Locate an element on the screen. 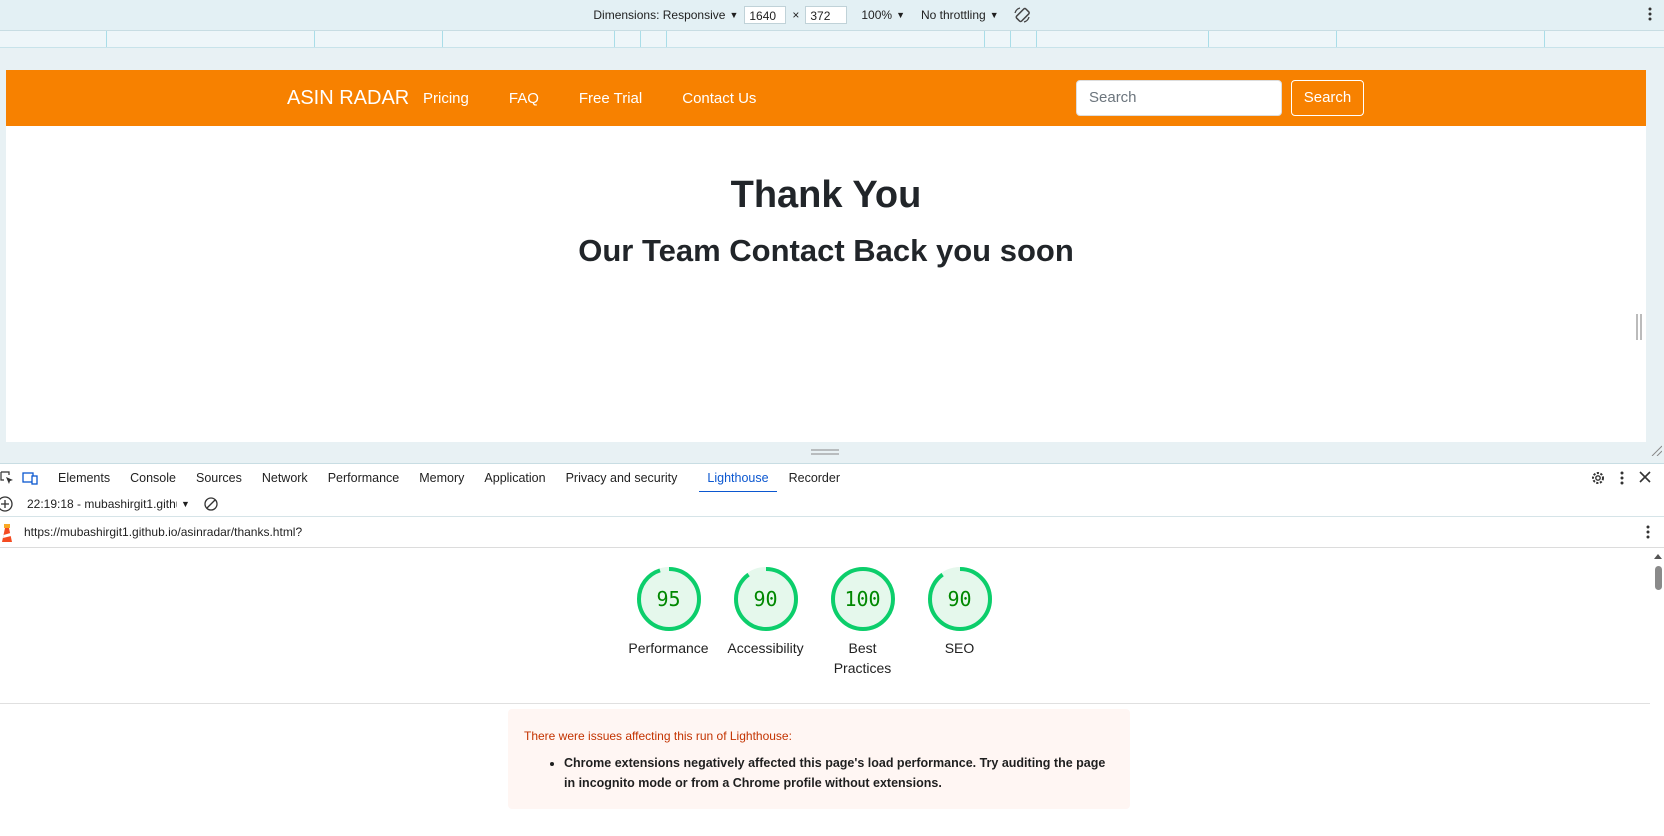  close-devtools-icon is located at coordinates (1645, 477).